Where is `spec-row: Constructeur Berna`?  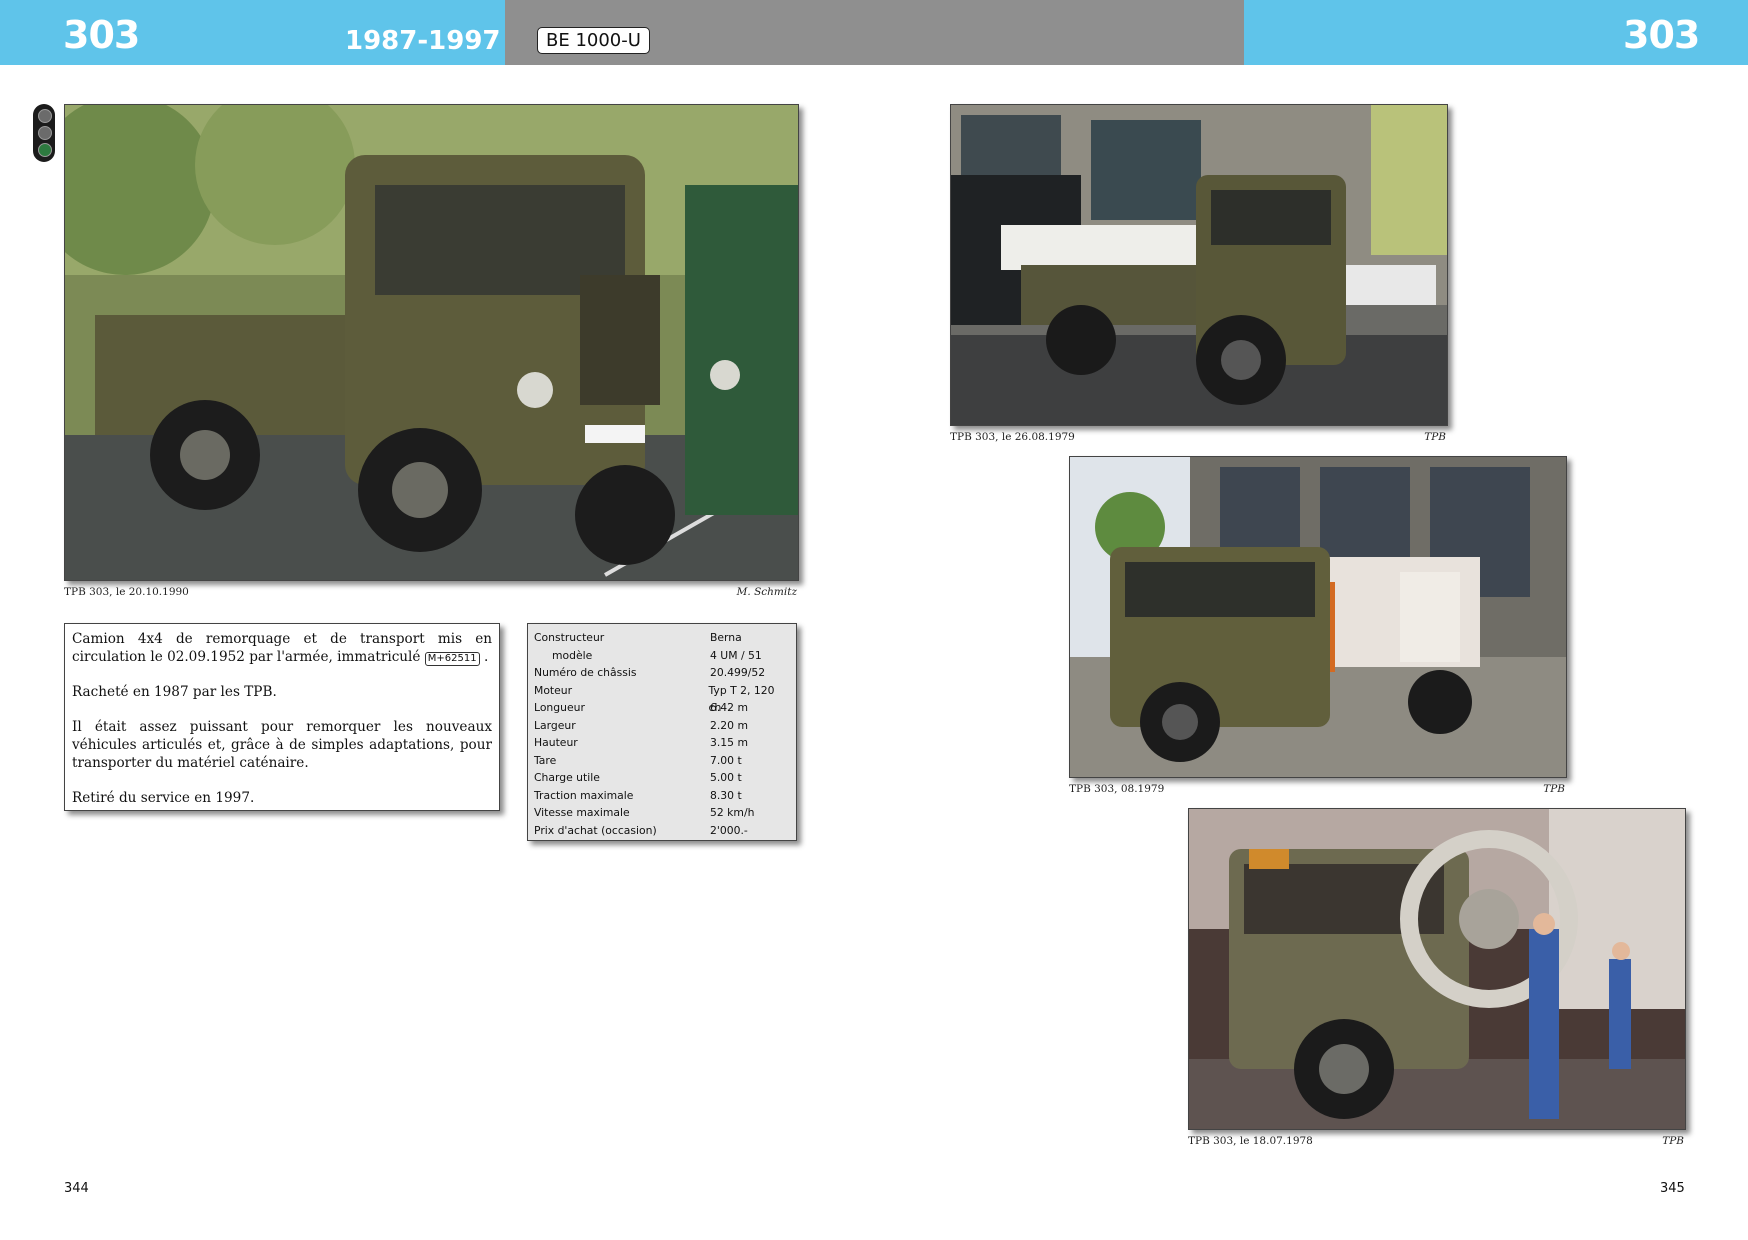 spec-row: Constructeur Berna is located at coordinates (662, 638).